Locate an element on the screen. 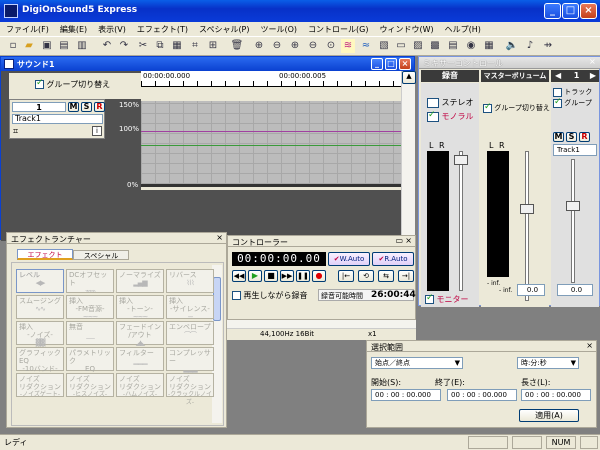  master-volume-slider is located at coordinates (527, 209).